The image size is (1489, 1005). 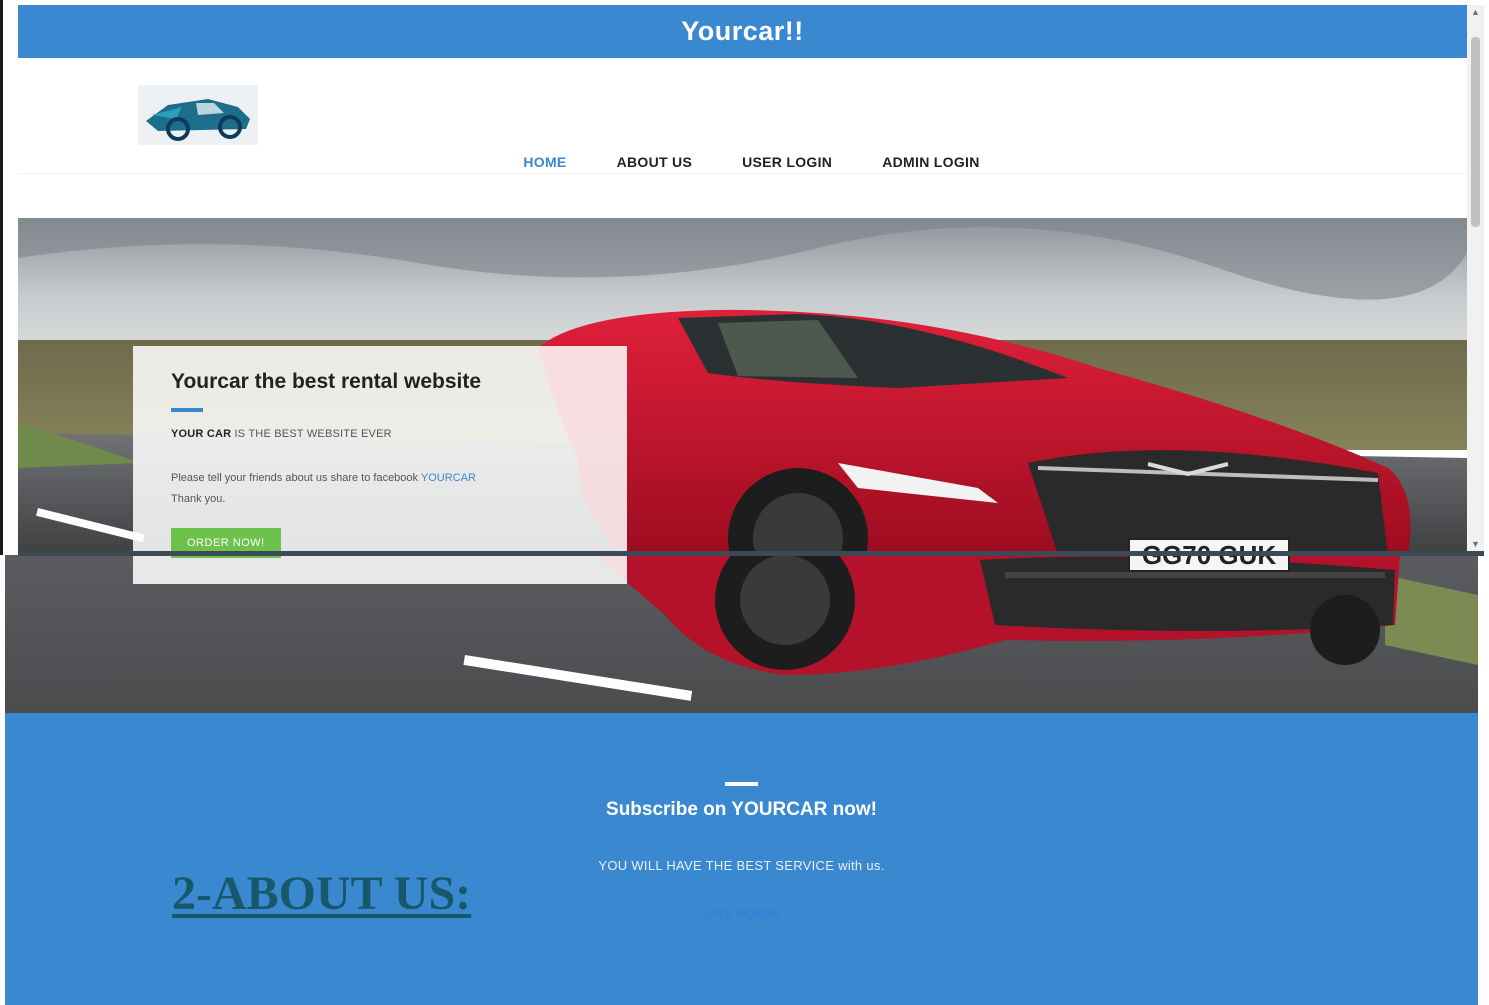 I want to click on nav-about-us: ABOUT US, so click(x=655, y=162).